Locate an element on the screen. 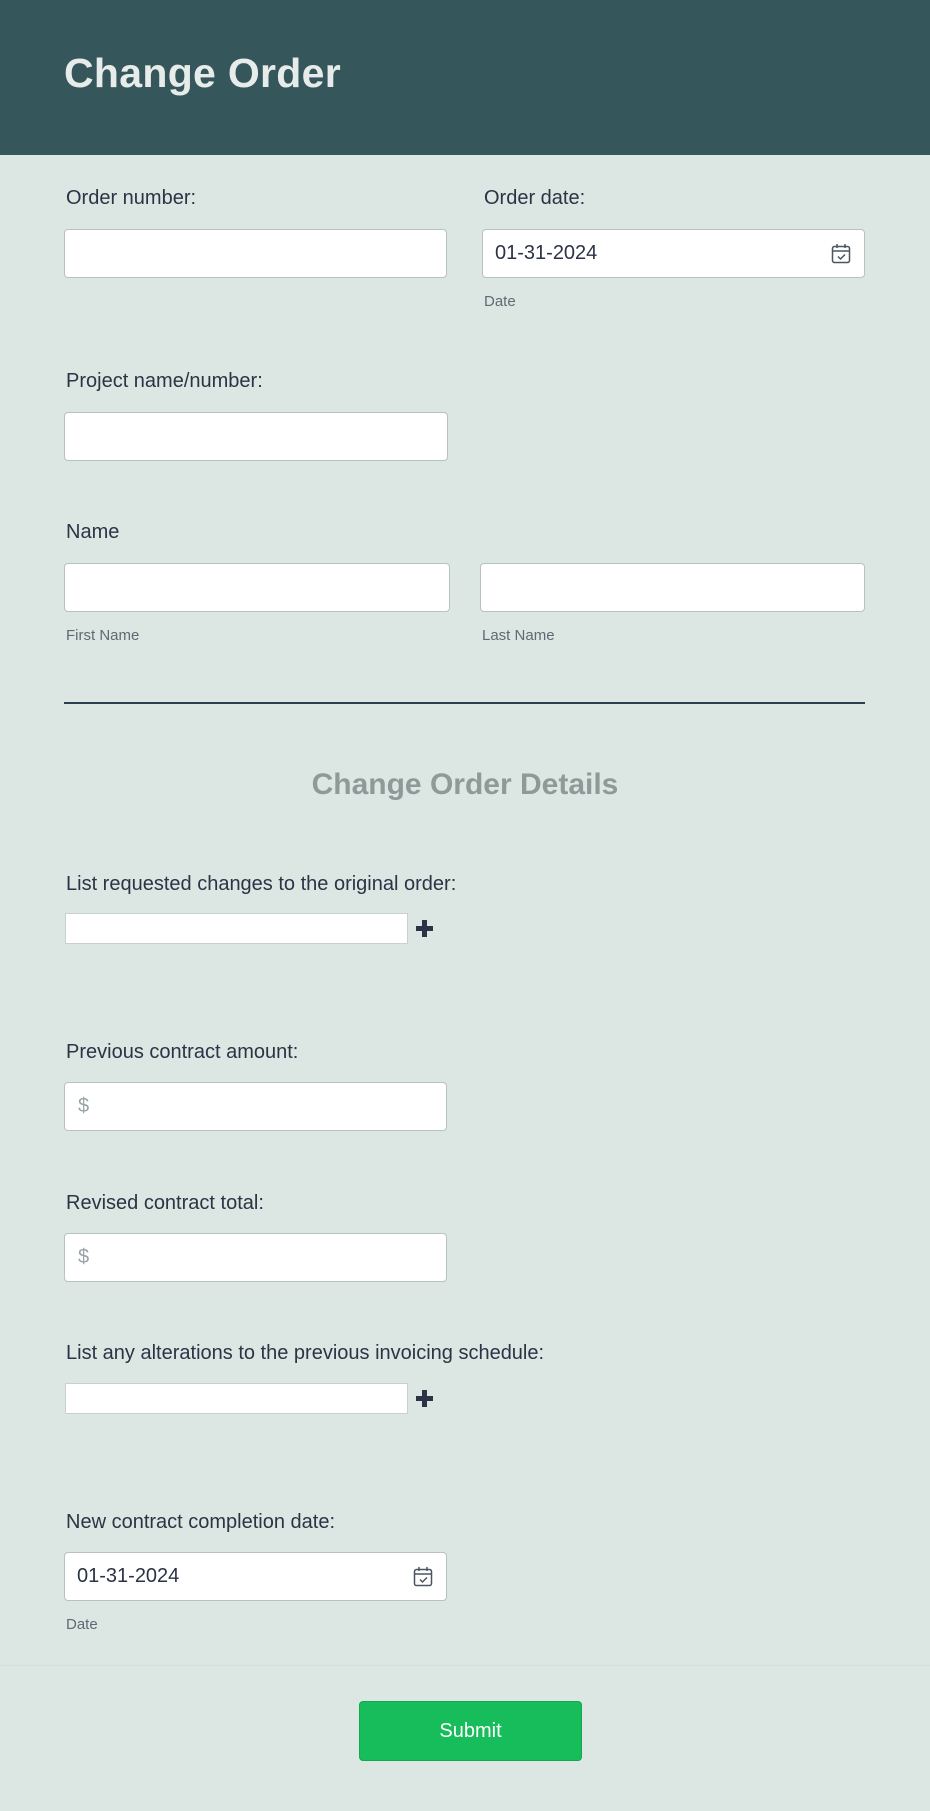 The height and width of the screenshot is (1811, 930). section-title: Change Order Details is located at coordinates (465, 784).